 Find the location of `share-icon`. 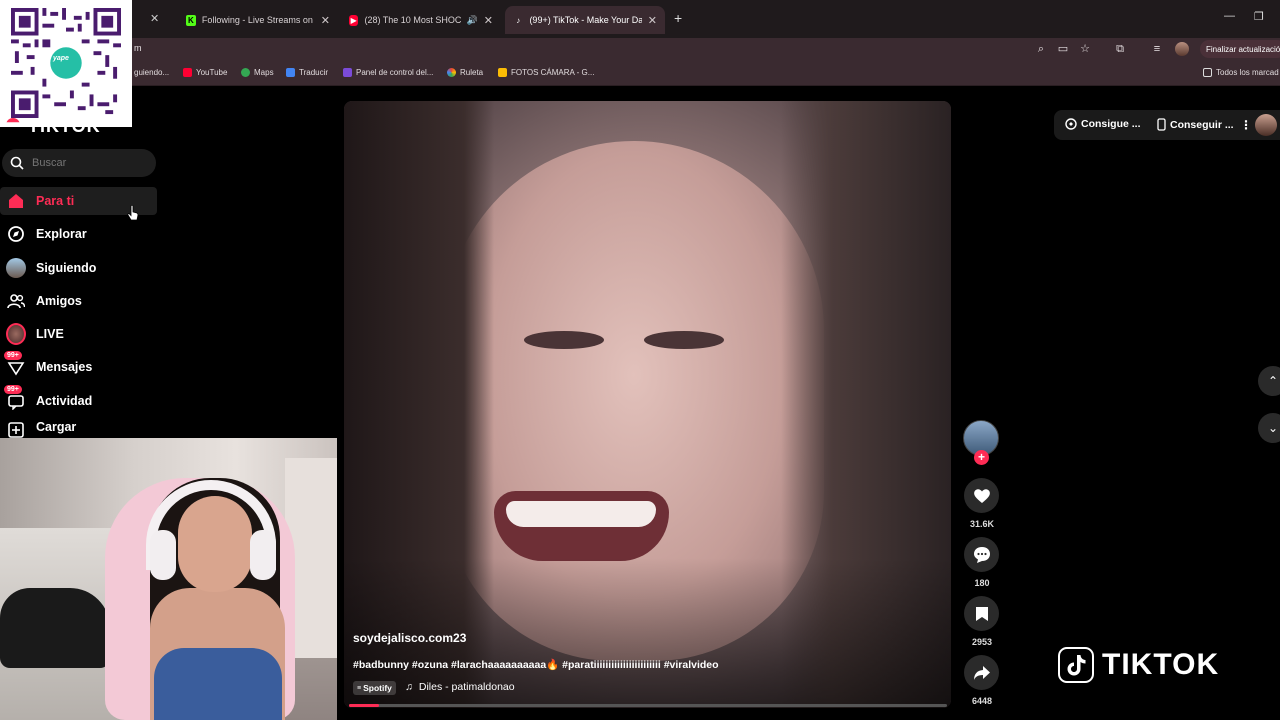

share-icon is located at coordinates (981, 672).